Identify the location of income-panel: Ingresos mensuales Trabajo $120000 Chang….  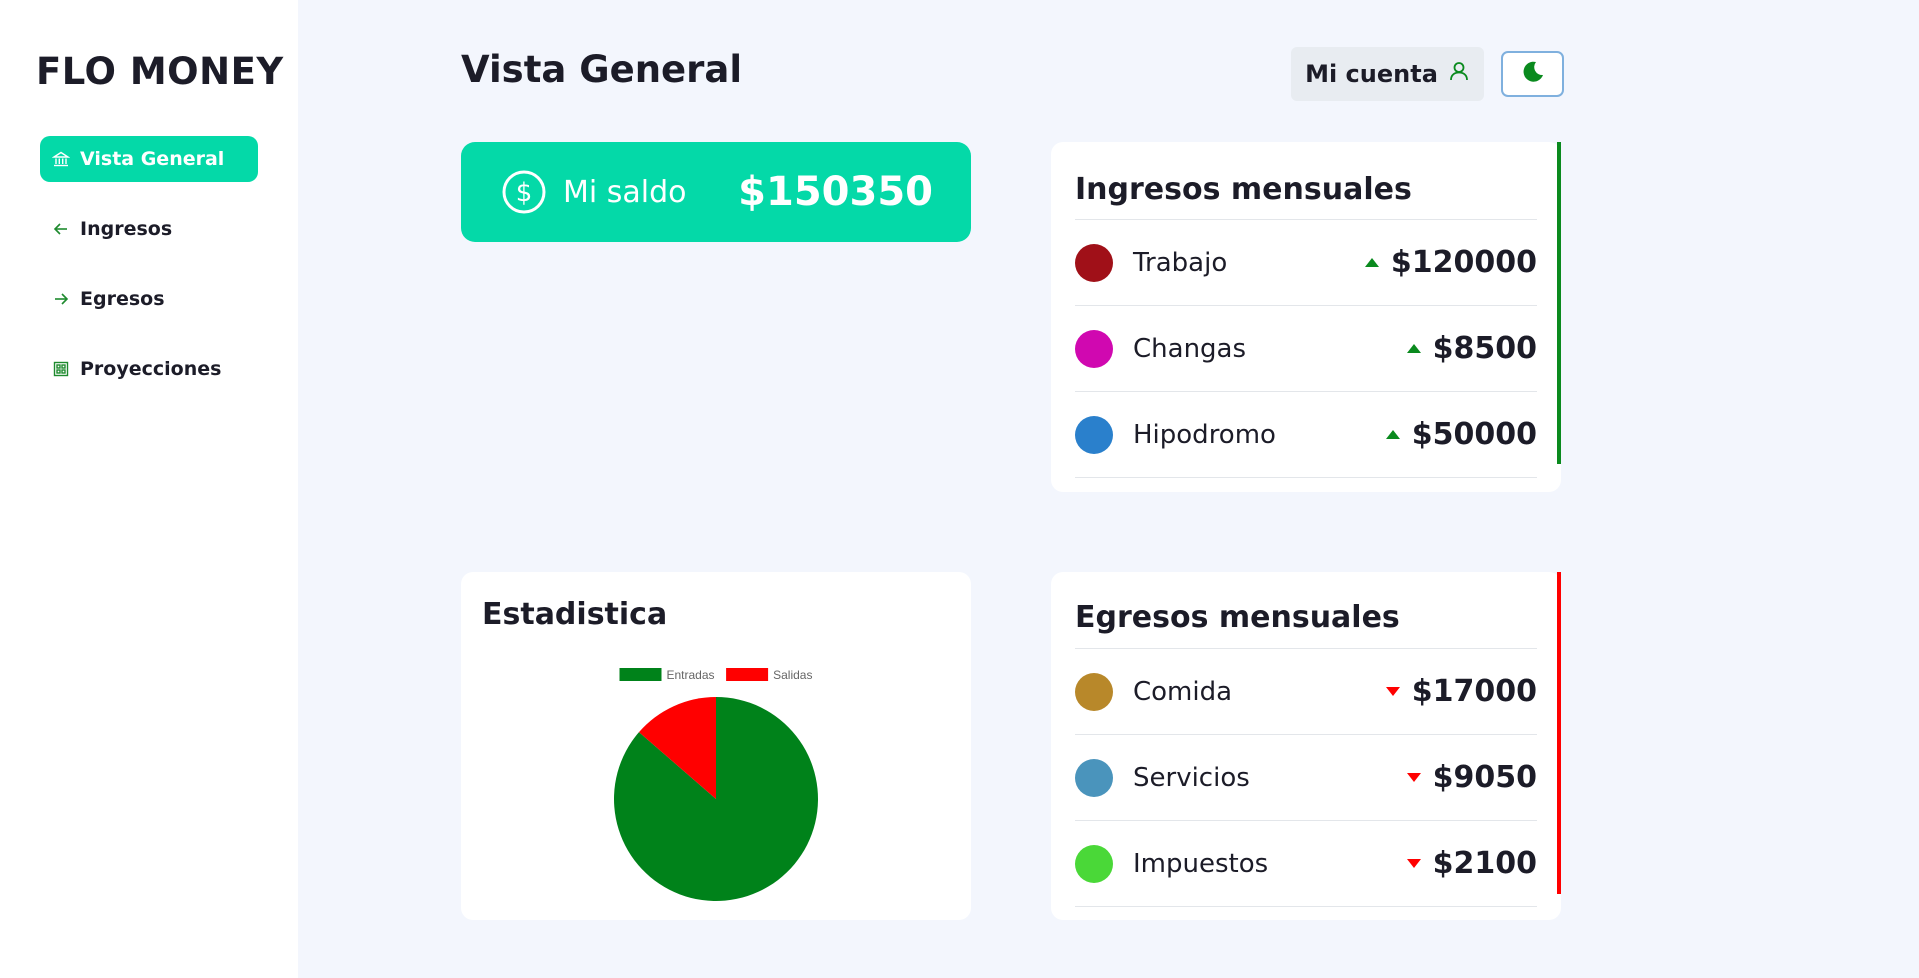
(1306, 317).